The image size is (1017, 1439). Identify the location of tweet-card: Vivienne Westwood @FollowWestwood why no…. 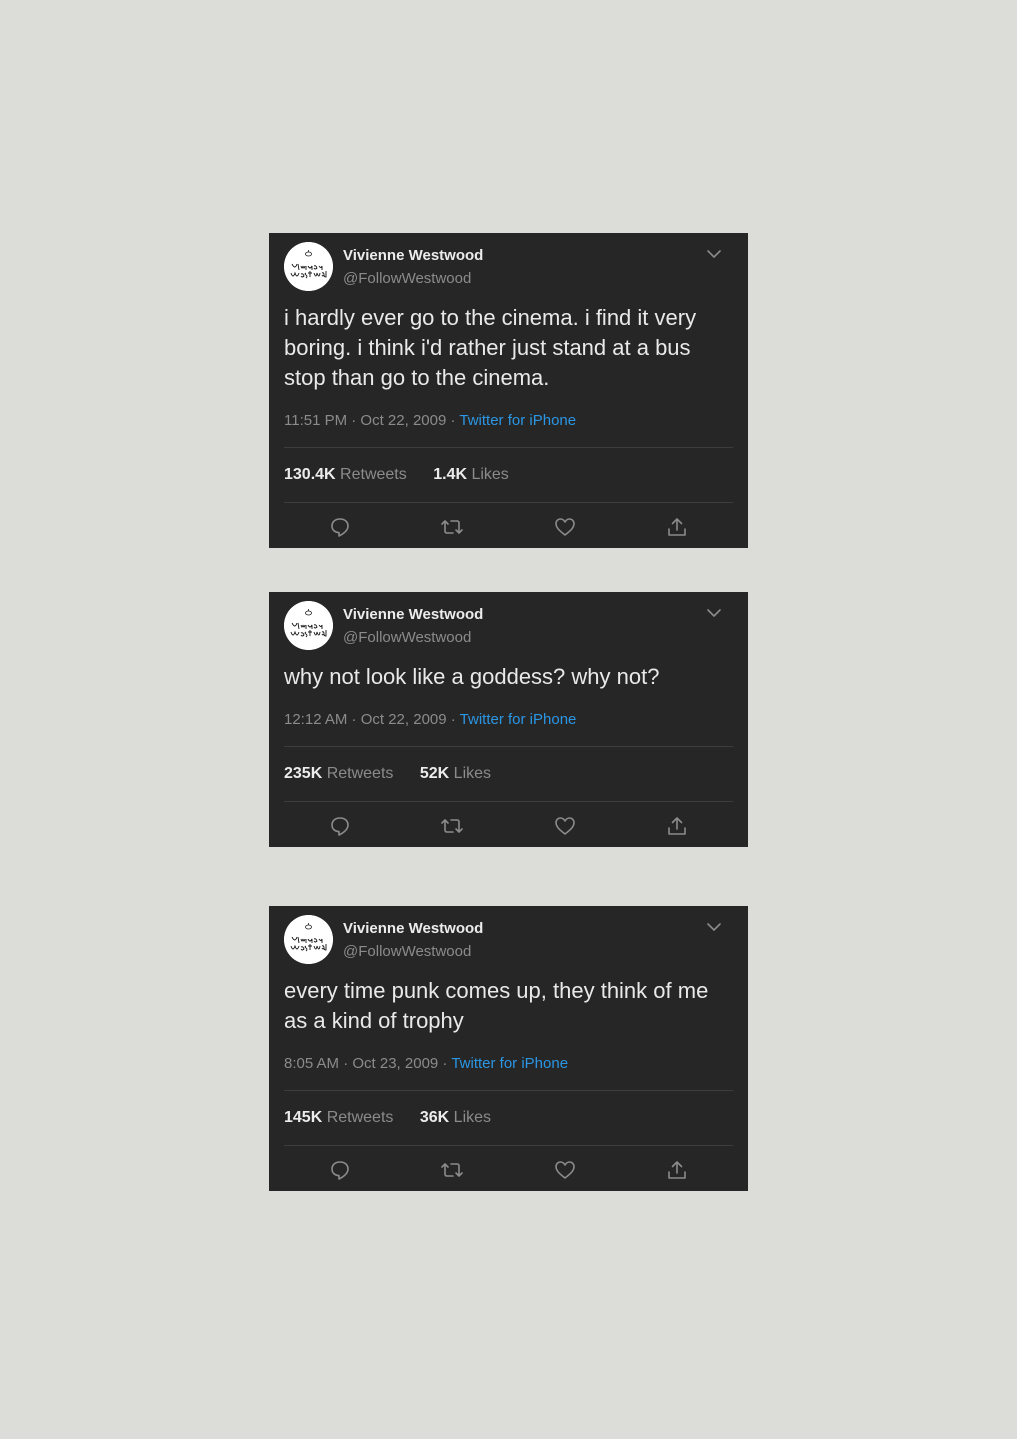
(508, 719).